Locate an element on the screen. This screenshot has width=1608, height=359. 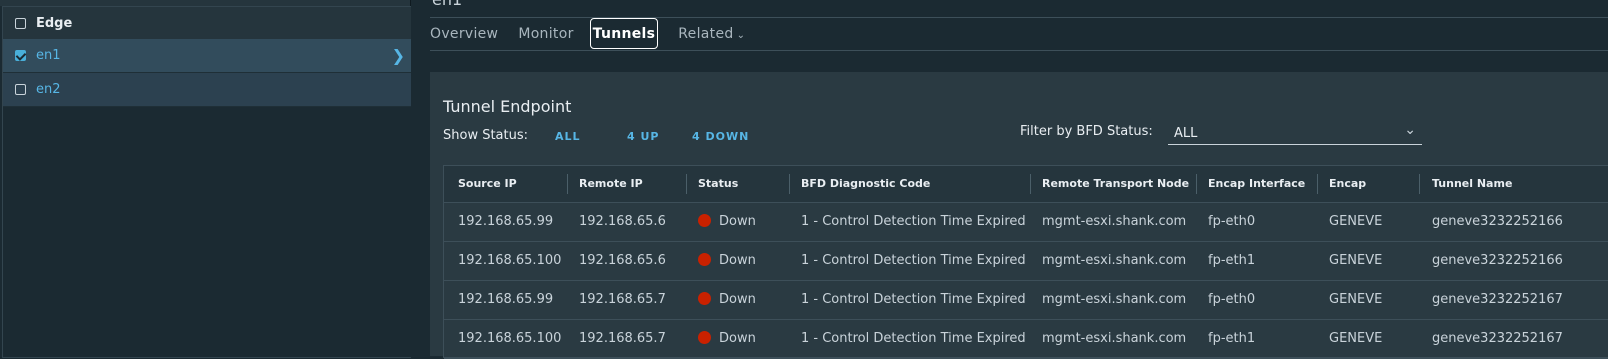
show-status-label: Show Status: is located at coordinates (486, 135).